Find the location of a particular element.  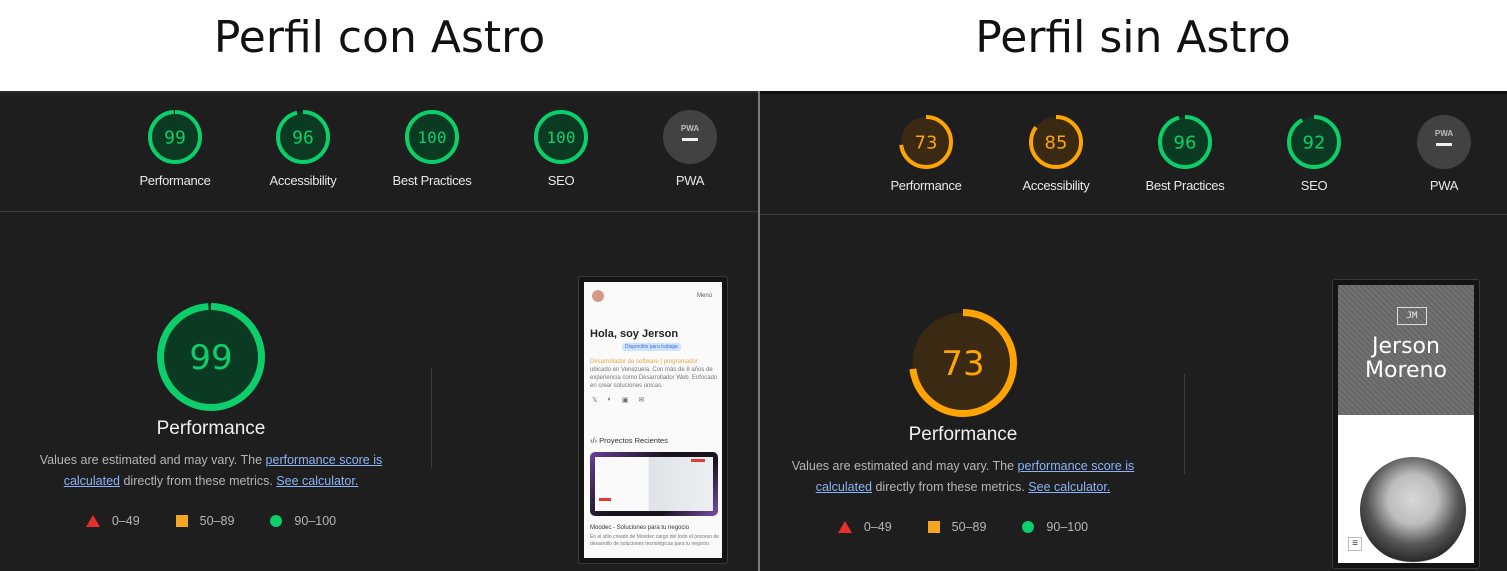

linkedin-icon: ▣ is located at coordinates (625, 400).